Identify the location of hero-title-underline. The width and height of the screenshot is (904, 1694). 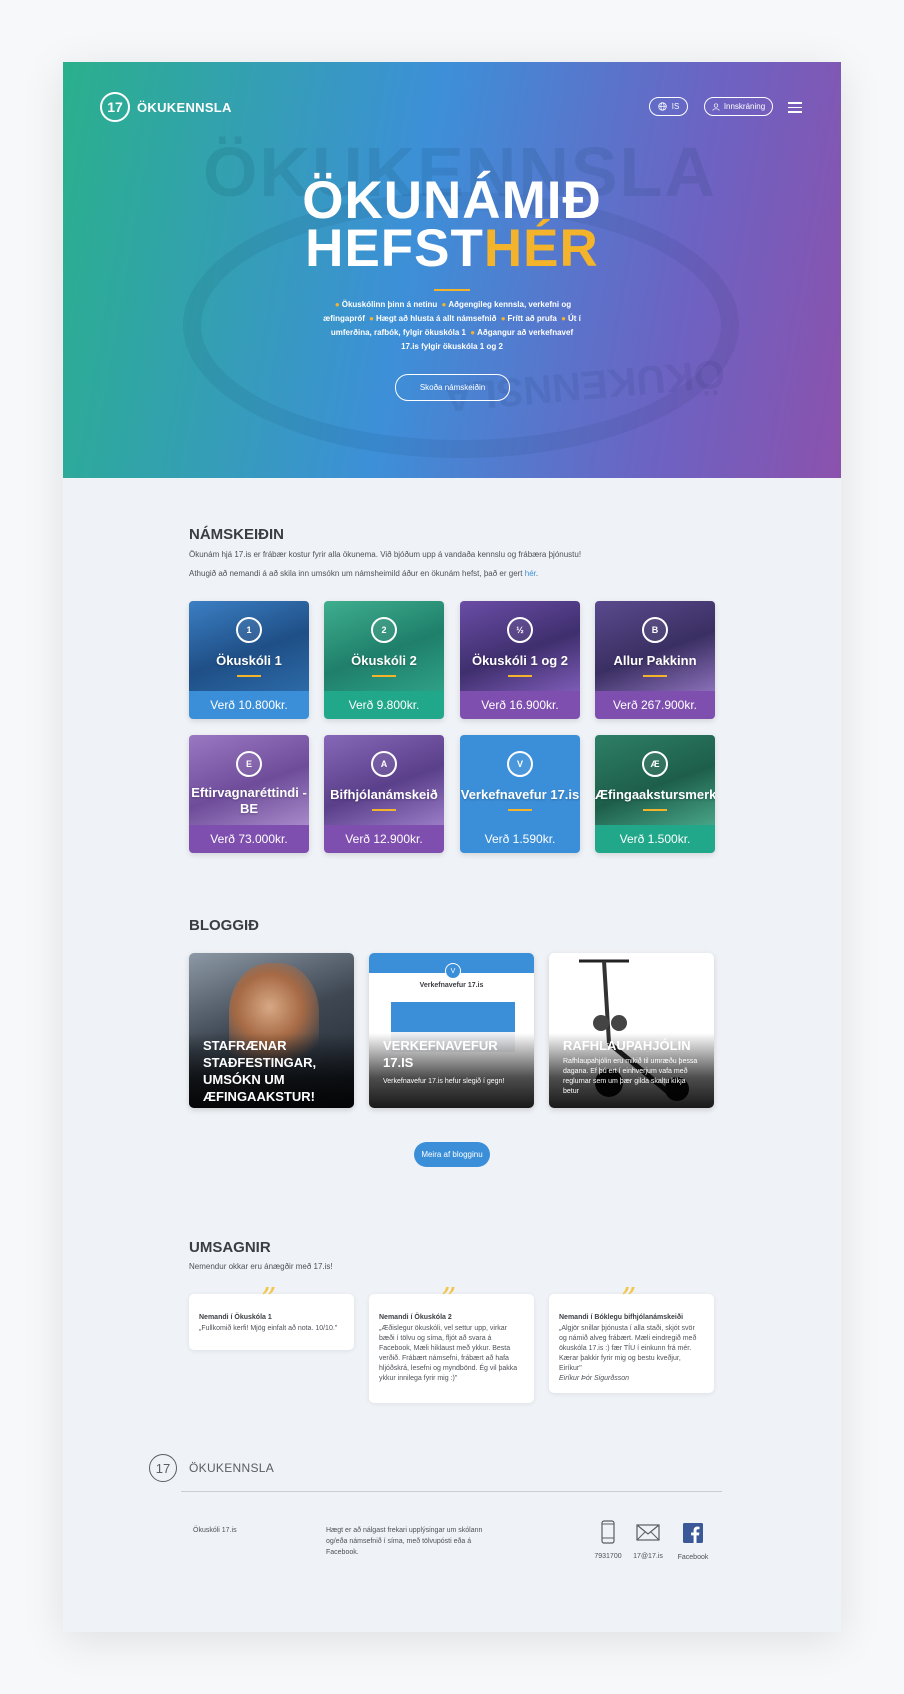
(452, 290).